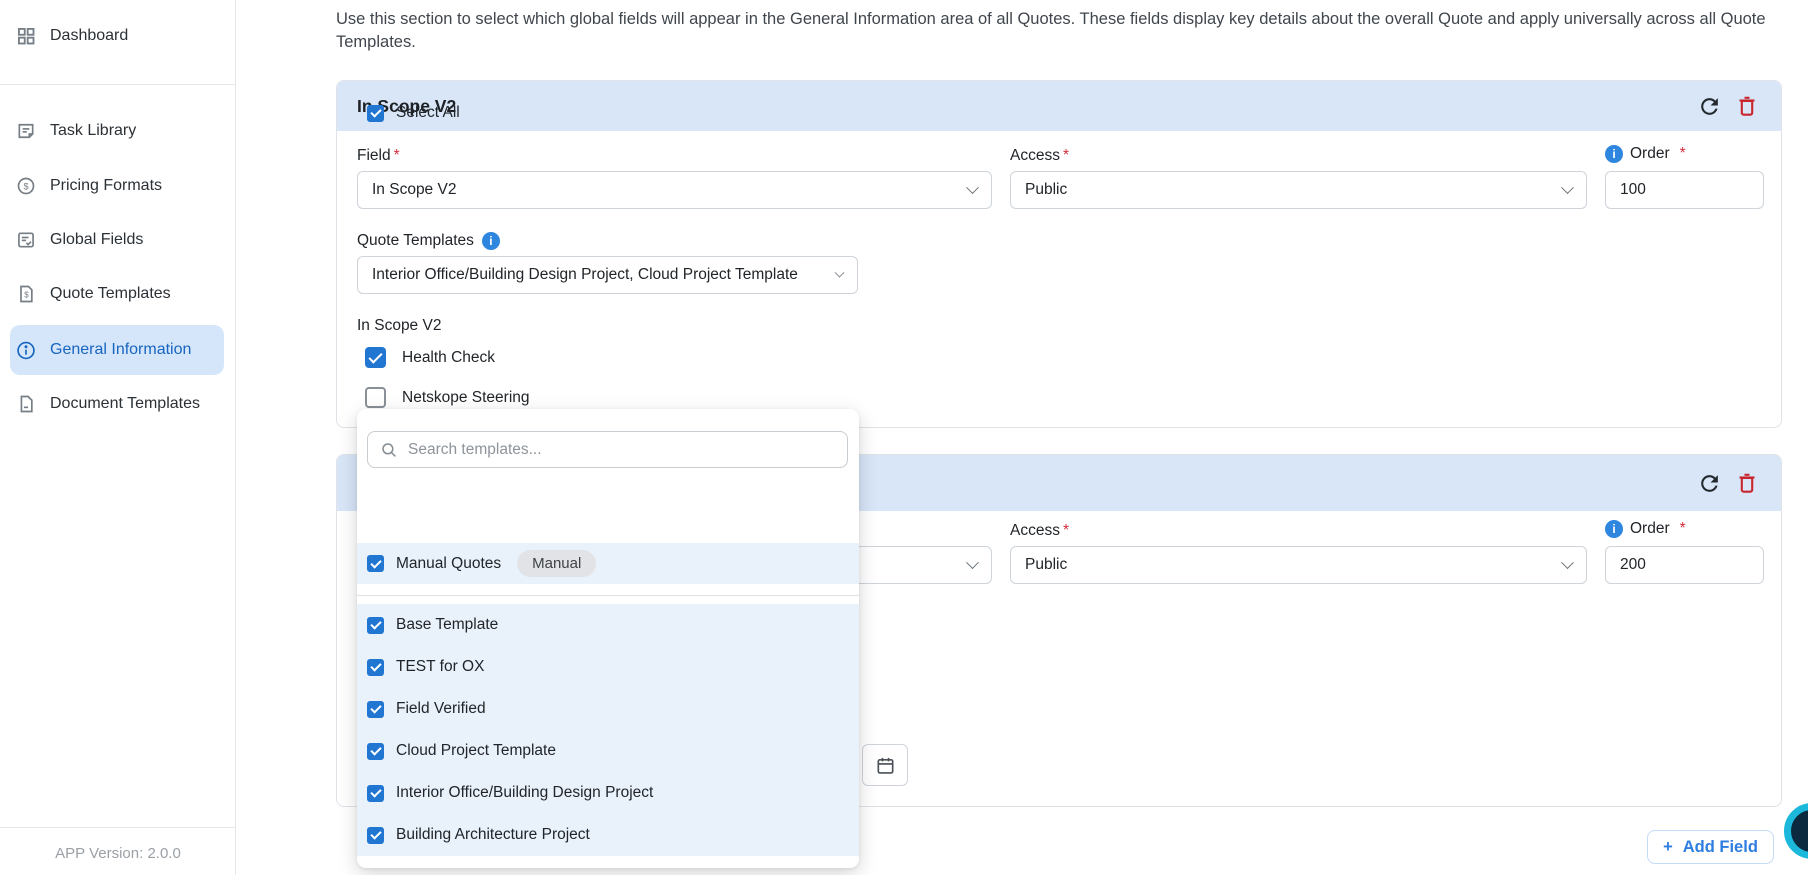 The image size is (1808, 875). I want to click on option-template: TEST for OX, so click(608, 667).